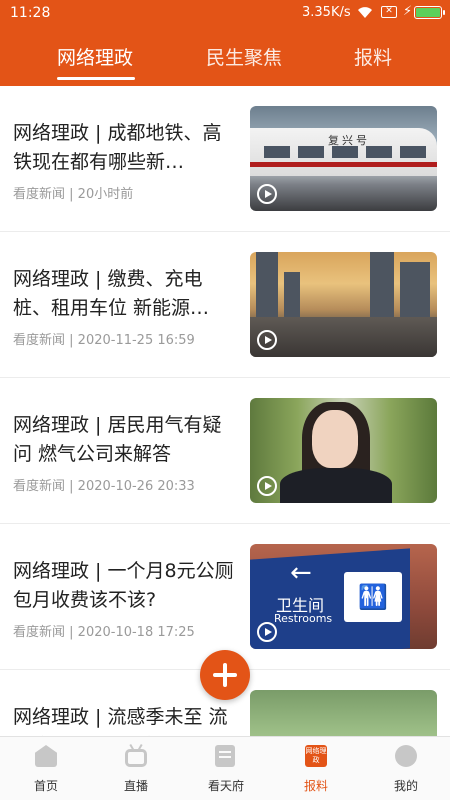 The height and width of the screenshot is (800, 450). What do you see at coordinates (316, 756) in the screenshot?
I see `report-icon: 网络理政` at bounding box center [316, 756].